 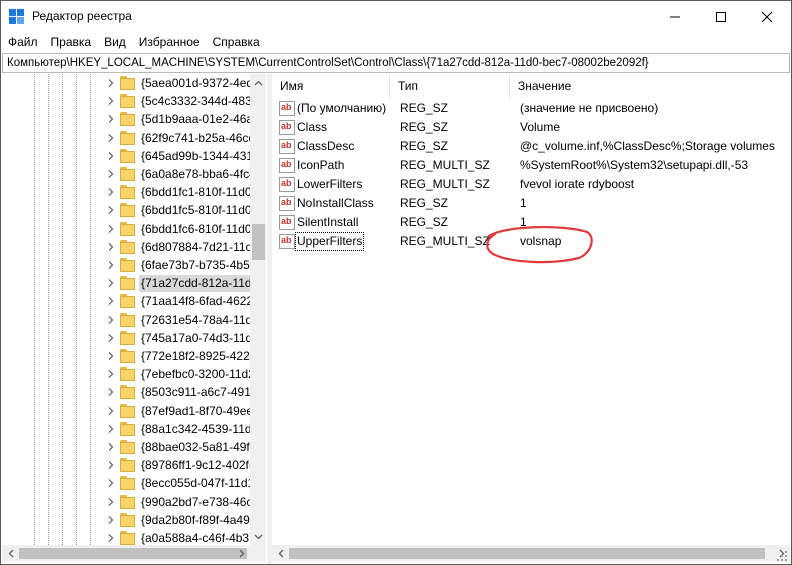 I want to click on tree-item-label: {88bae032-5a81-49f0, so click(x=195, y=447).